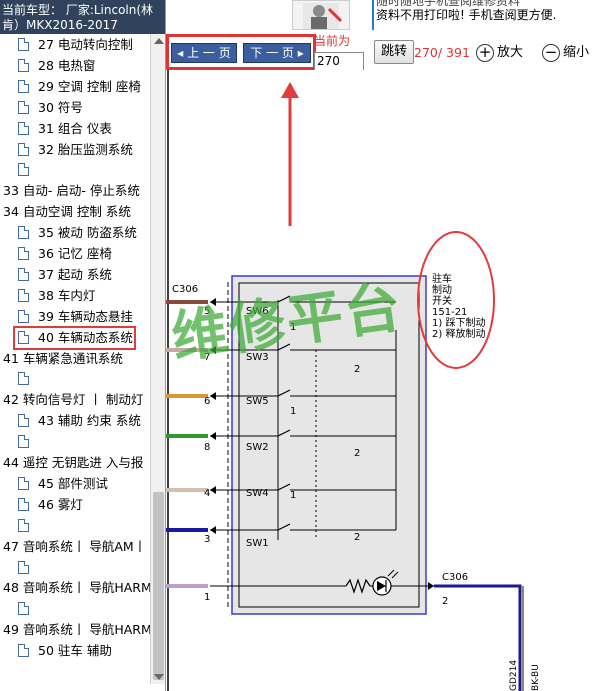  Describe the element at coordinates (209, 53) in the screenshot. I see `prev-page-label: 上 一 页` at that location.